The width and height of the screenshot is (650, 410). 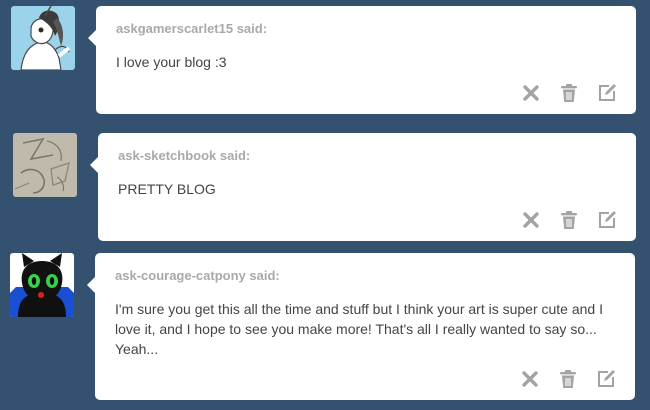 What do you see at coordinates (171, 62) in the screenshot?
I see `question-text: I love your blog :3` at bounding box center [171, 62].